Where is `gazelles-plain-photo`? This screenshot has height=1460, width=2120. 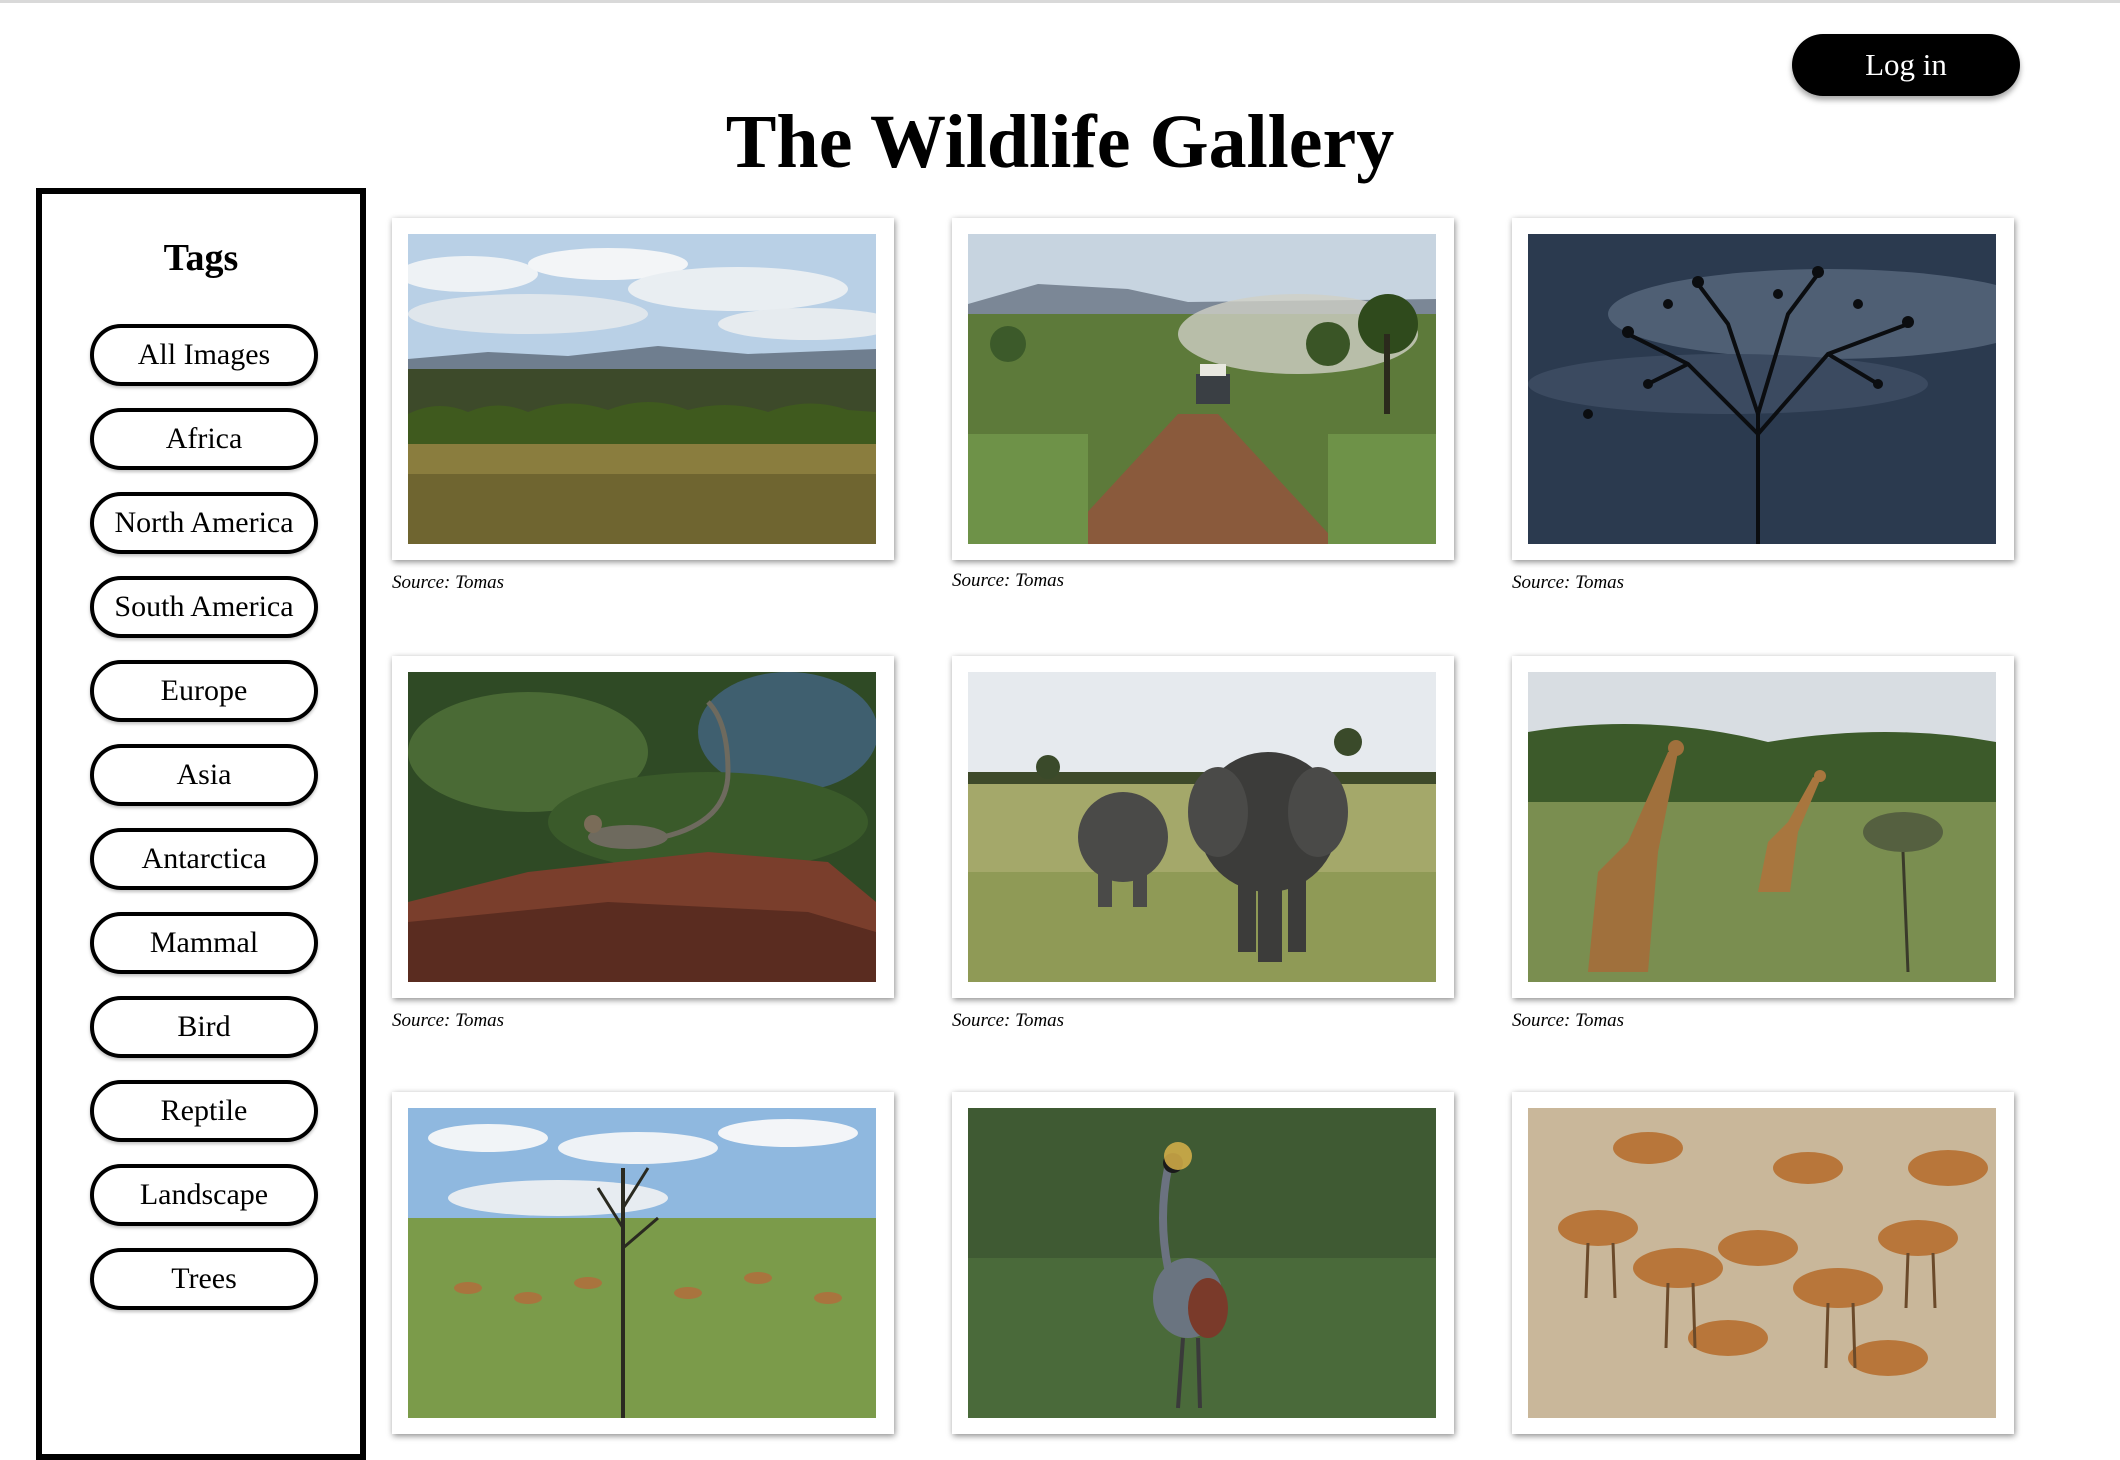
gazelles-plain-photo is located at coordinates (642, 1263).